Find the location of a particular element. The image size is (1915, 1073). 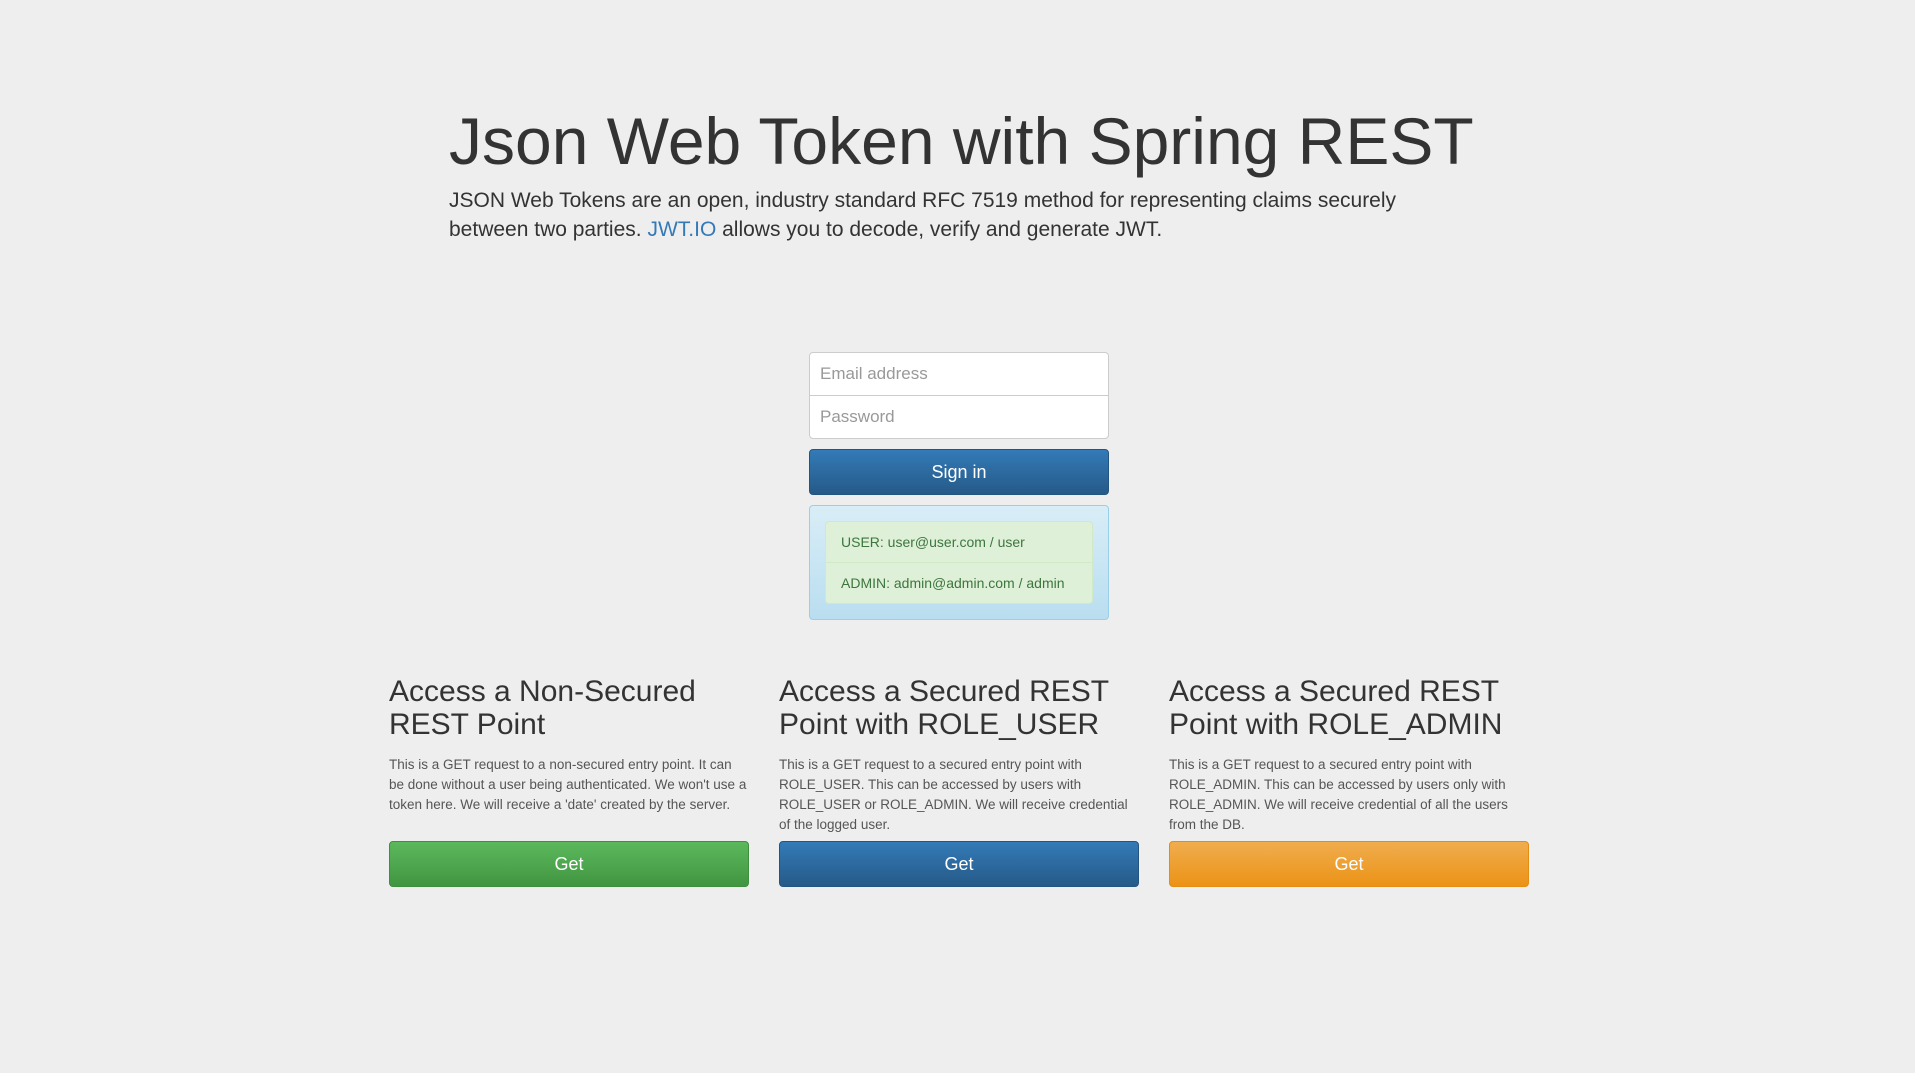

credential-admin: ADMIN: admin@admin.com / admin is located at coordinates (959, 582).